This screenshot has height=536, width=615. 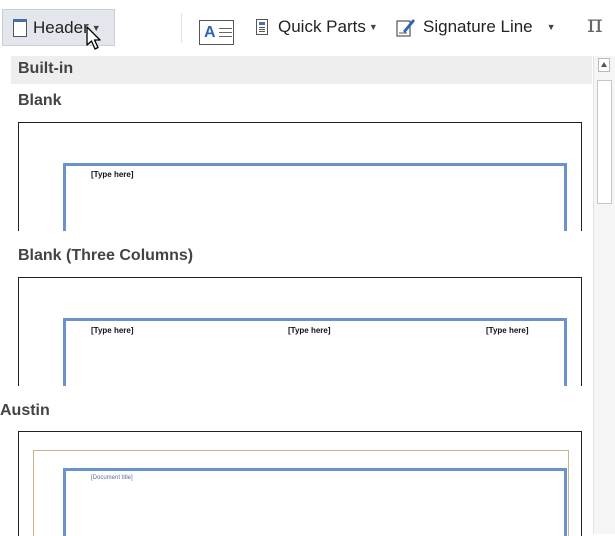 I want to click on signature-line-caret-icon: ▼, so click(x=551, y=27).